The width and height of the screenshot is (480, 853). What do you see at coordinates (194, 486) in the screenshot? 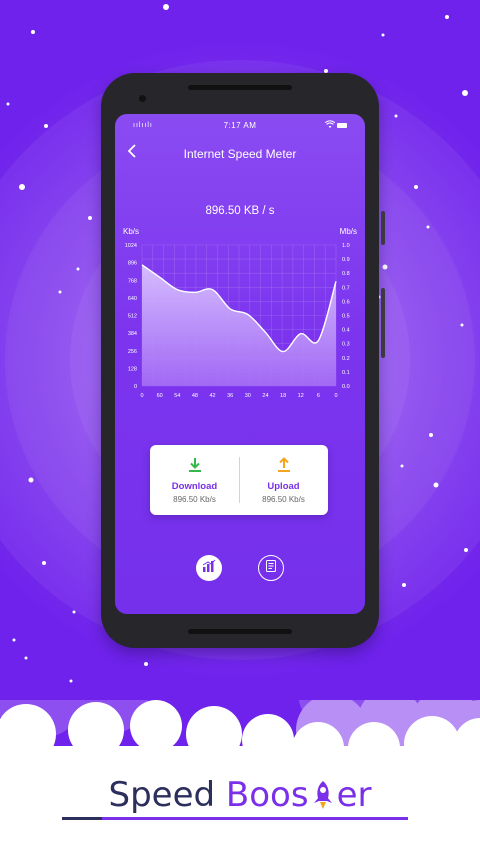
I see `download-label: Download` at bounding box center [194, 486].